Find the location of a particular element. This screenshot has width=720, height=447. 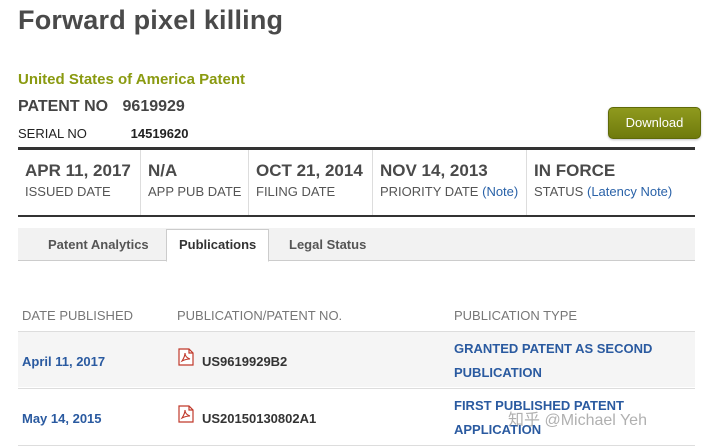

priority-note-link: (Note) is located at coordinates (500, 191).